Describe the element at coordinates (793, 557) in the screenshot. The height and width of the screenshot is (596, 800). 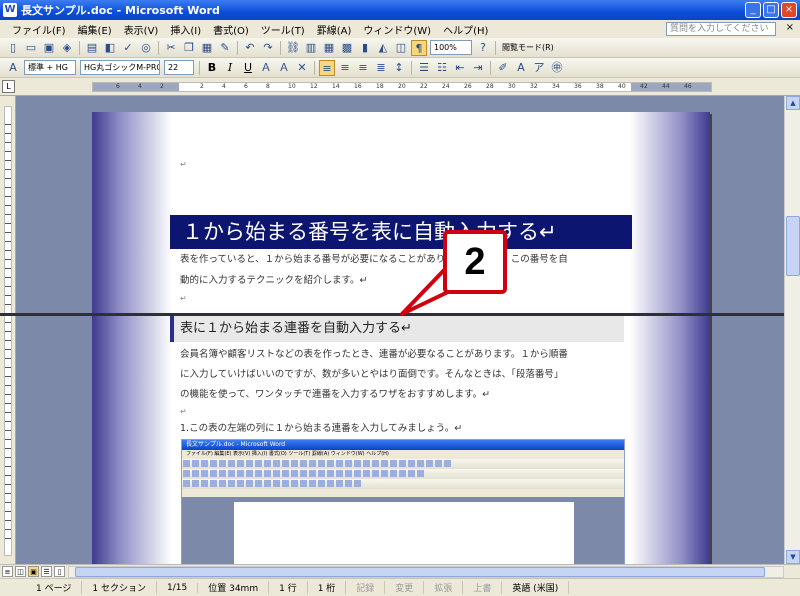
I see `scroll-down-icon: ▼` at that location.